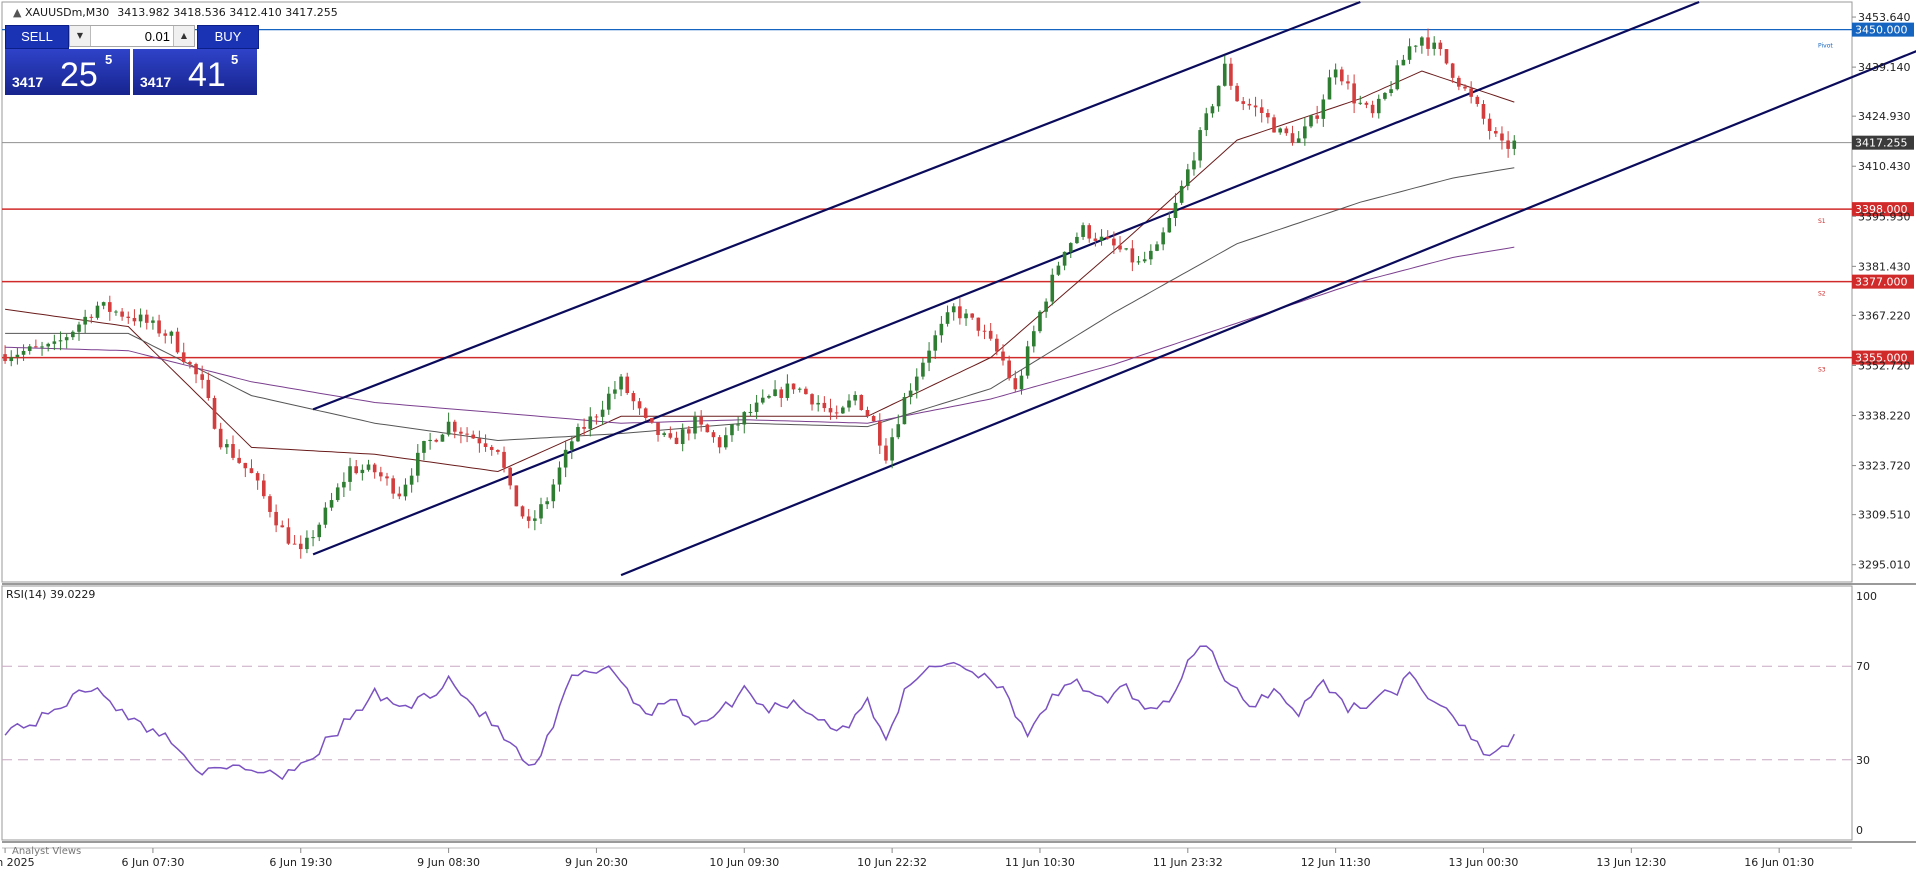 The image size is (1916, 877). What do you see at coordinates (1866, 596) in the screenshot?
I see `rsi-tick-label: 100` at bounding box center [1866, 596].